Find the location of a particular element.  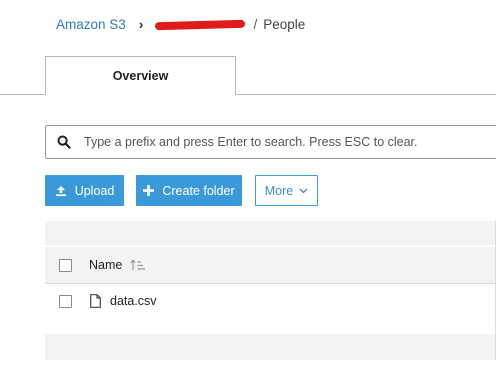

file-name-link: data.csv is located at coordinates (133, 301).